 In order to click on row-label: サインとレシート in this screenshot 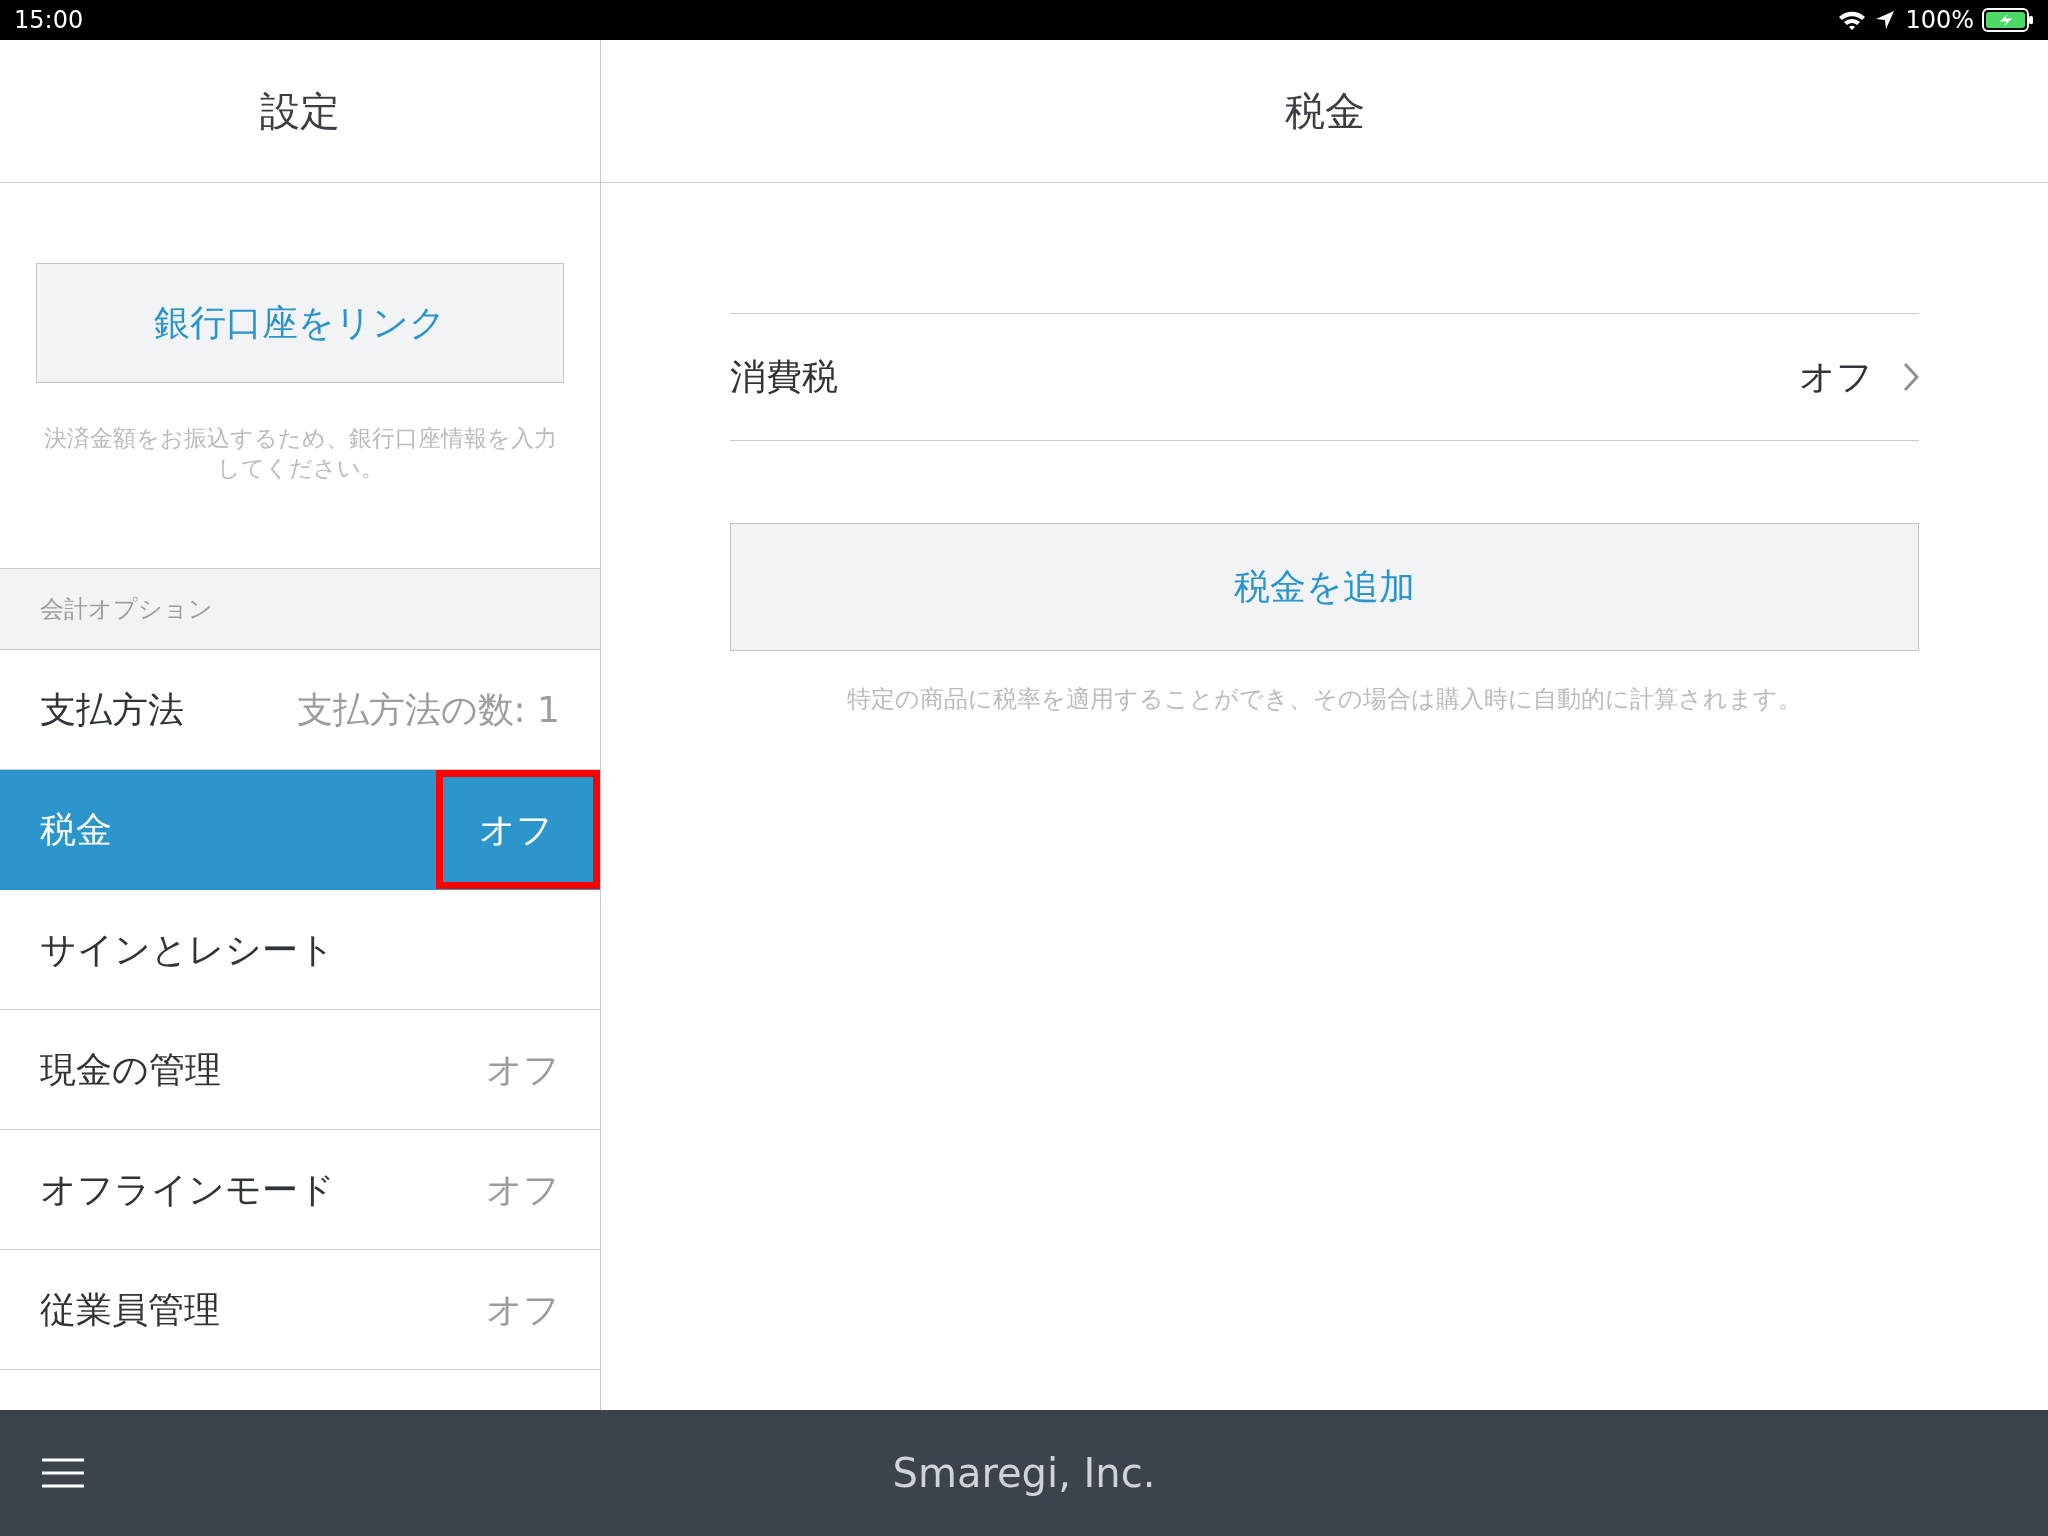, I will do `click(187, 949)`.